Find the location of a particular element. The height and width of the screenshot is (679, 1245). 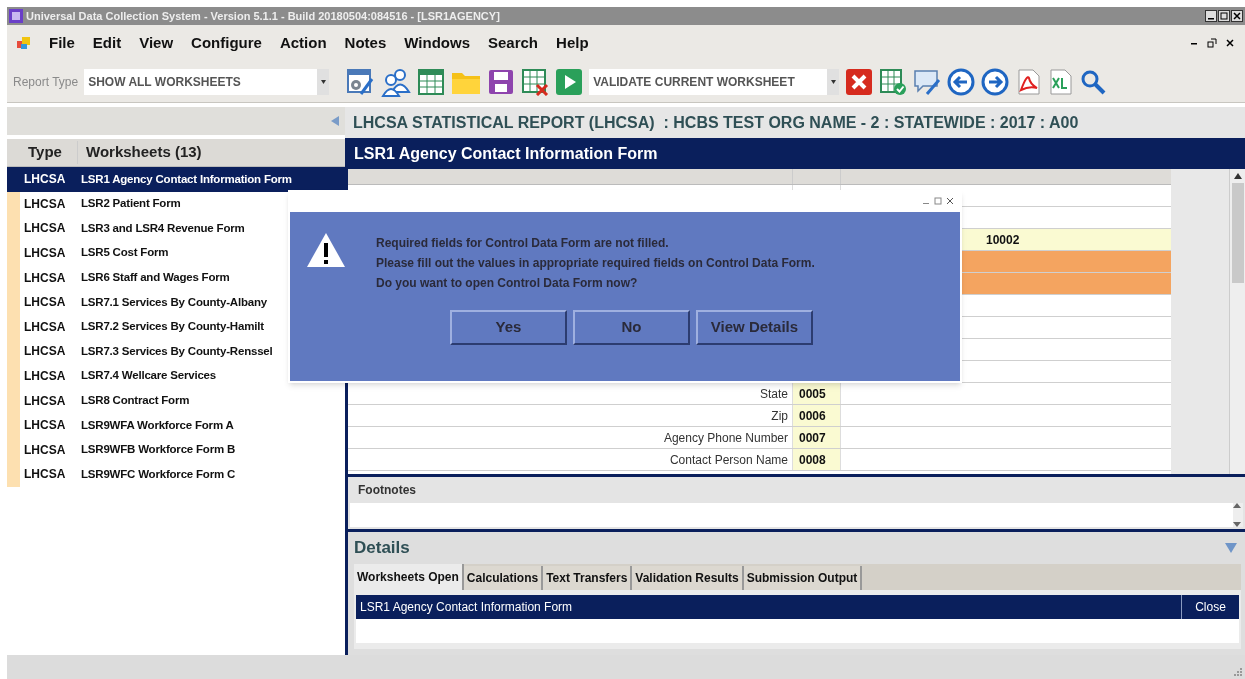

field-code: 0007 is located at coordinates (817, 437).